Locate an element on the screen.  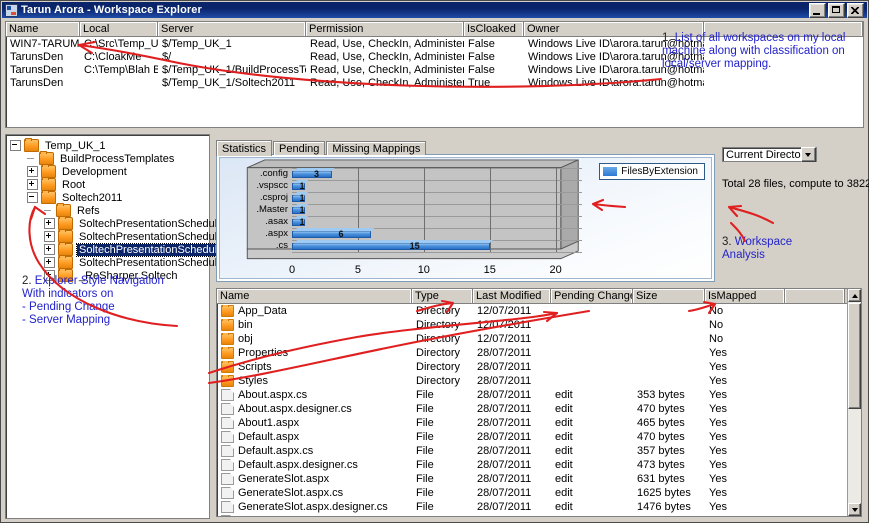
legend-label: FilesByExtension is located at coordinates (659, 171).